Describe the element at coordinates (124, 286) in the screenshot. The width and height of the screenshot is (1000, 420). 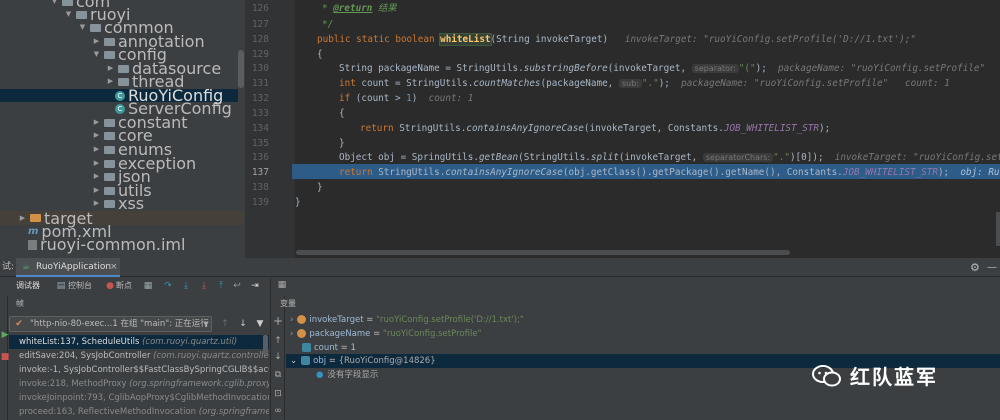
I see `tab-breakpoints: 断点` at that location.